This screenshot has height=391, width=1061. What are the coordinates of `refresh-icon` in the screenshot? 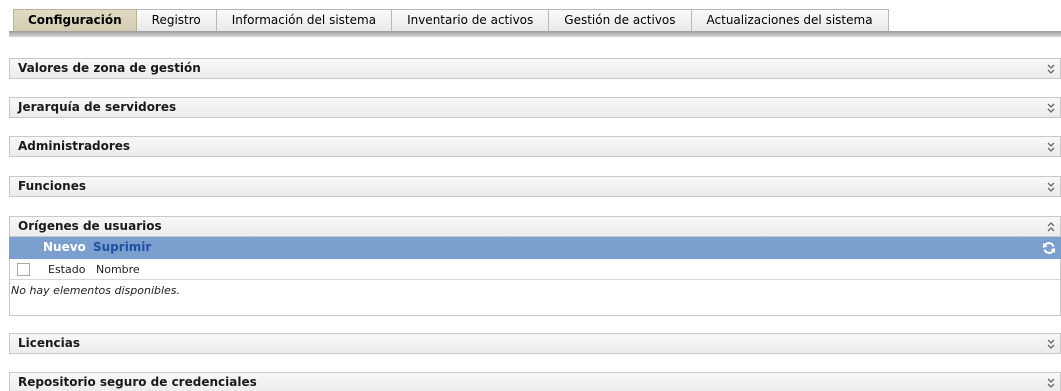 It's located at (1049, 248).